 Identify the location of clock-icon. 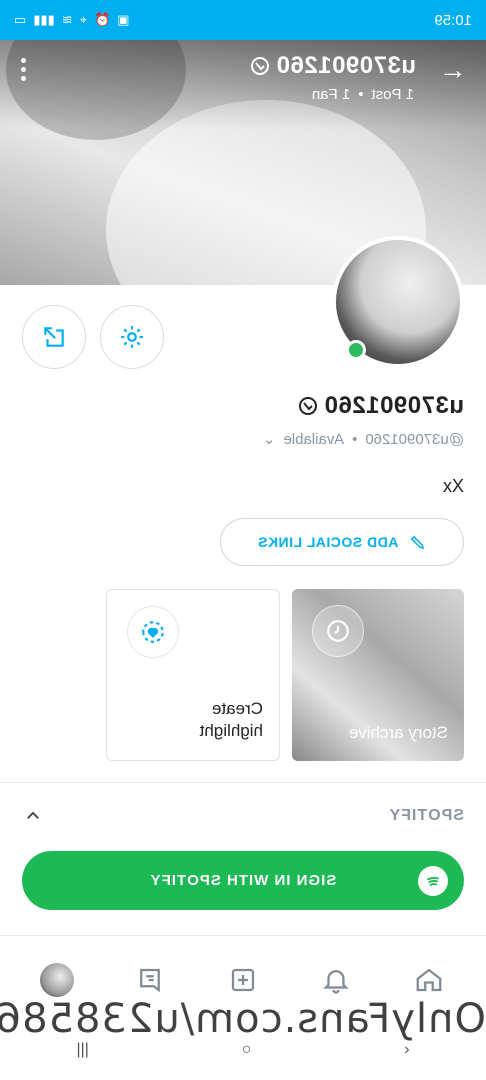
(338, 631).